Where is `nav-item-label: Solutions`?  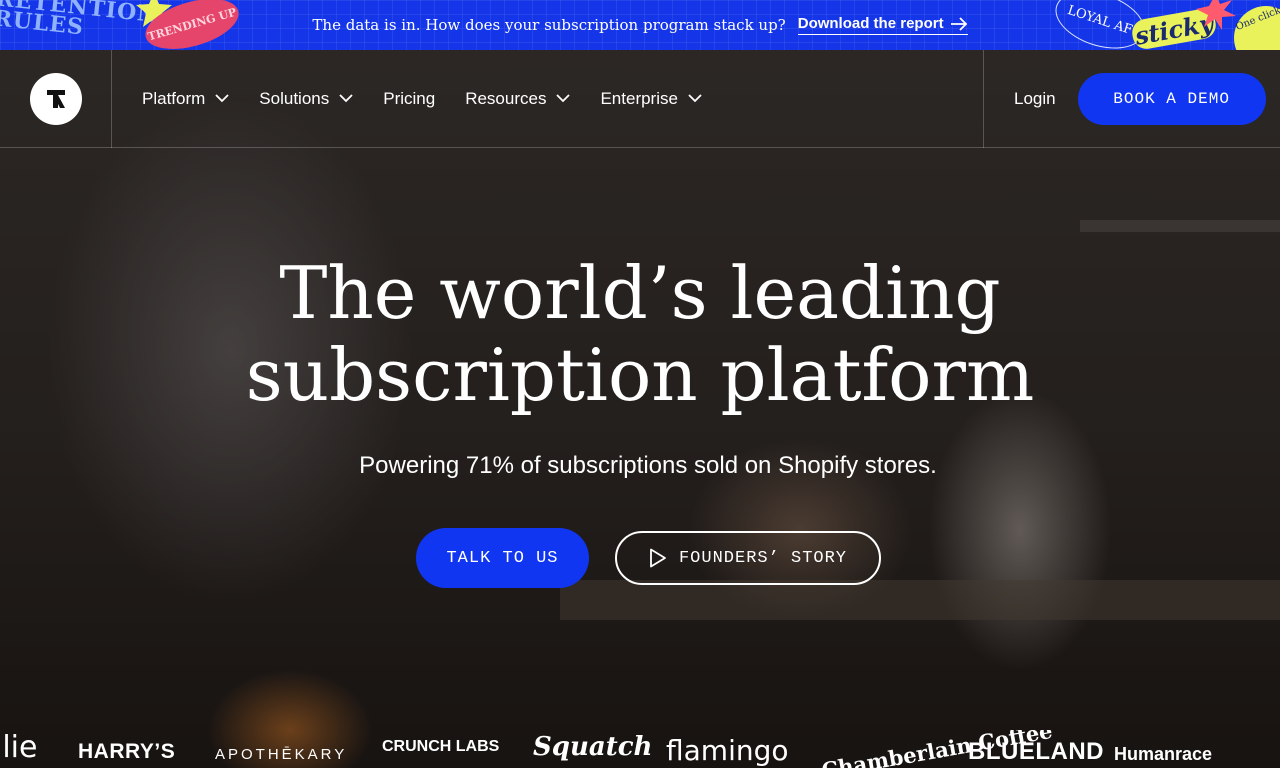 nav-item-label: Solutions is located at coordinates (294, 98).